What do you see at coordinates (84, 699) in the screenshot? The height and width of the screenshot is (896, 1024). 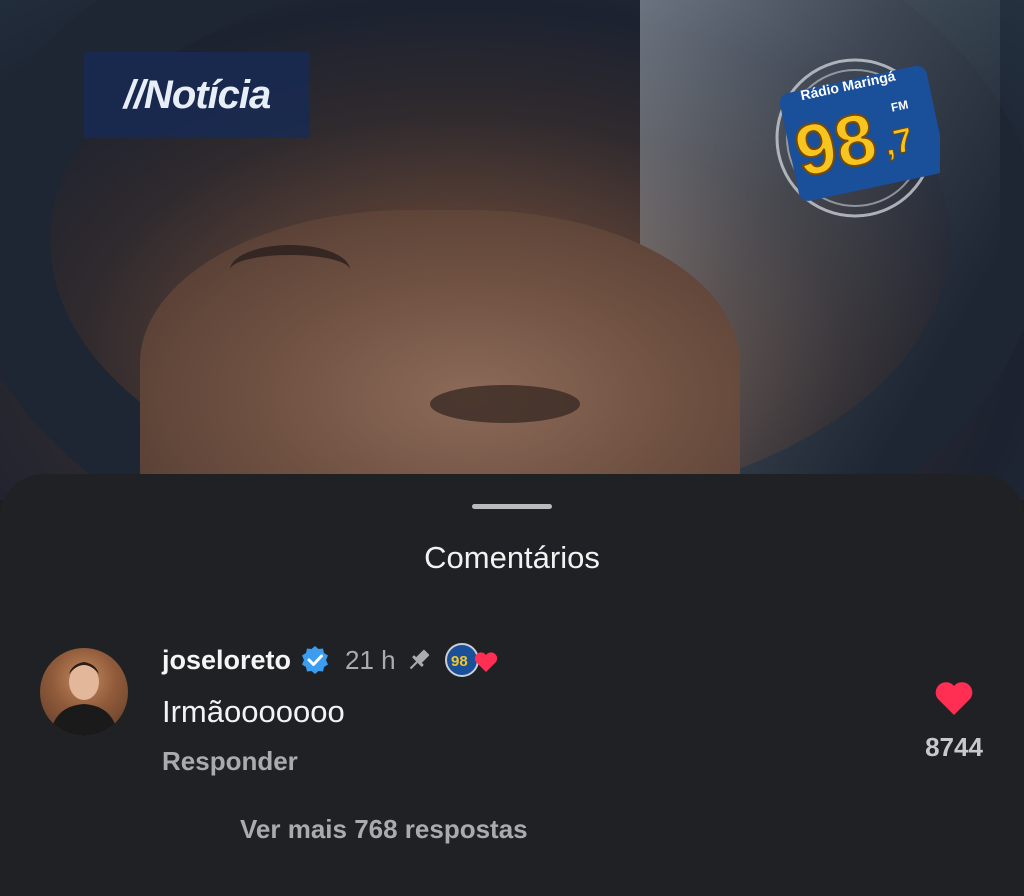 I see `avatar-photo` at bounding box center [84, 699].